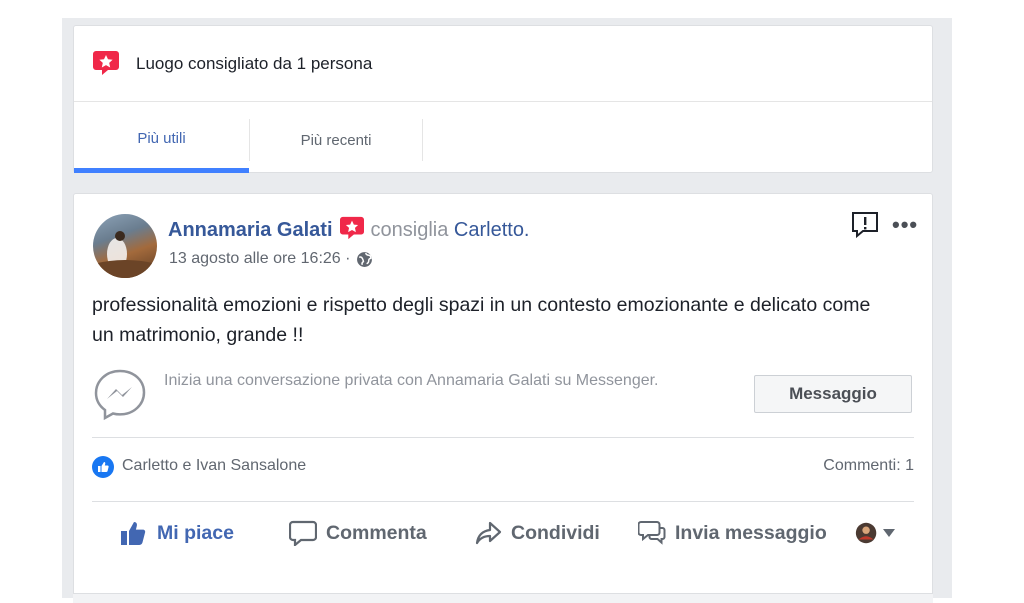  I want to click on send-message-label: Invia messaggio, so click(751, 532).